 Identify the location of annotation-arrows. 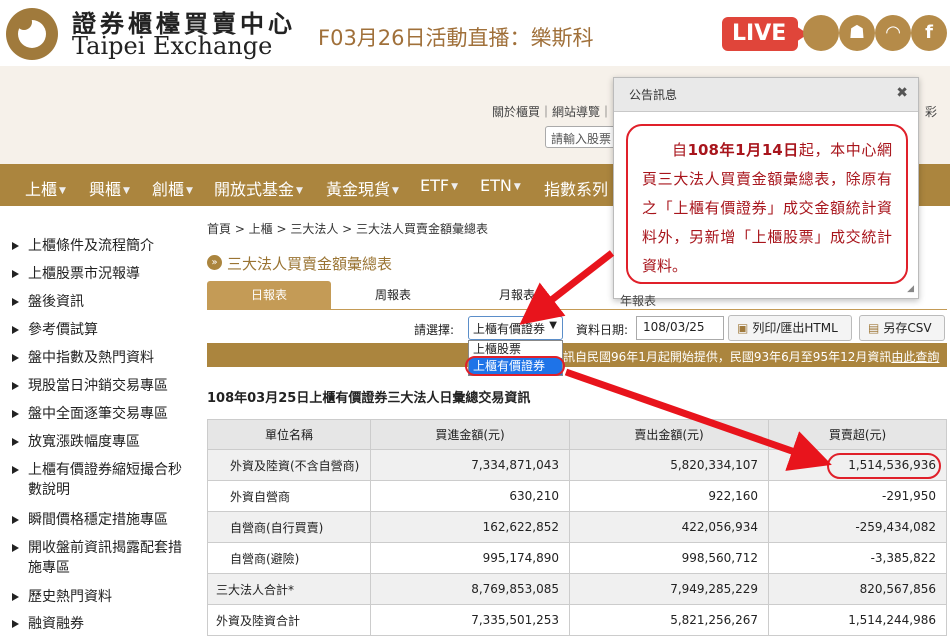
(675, 360).